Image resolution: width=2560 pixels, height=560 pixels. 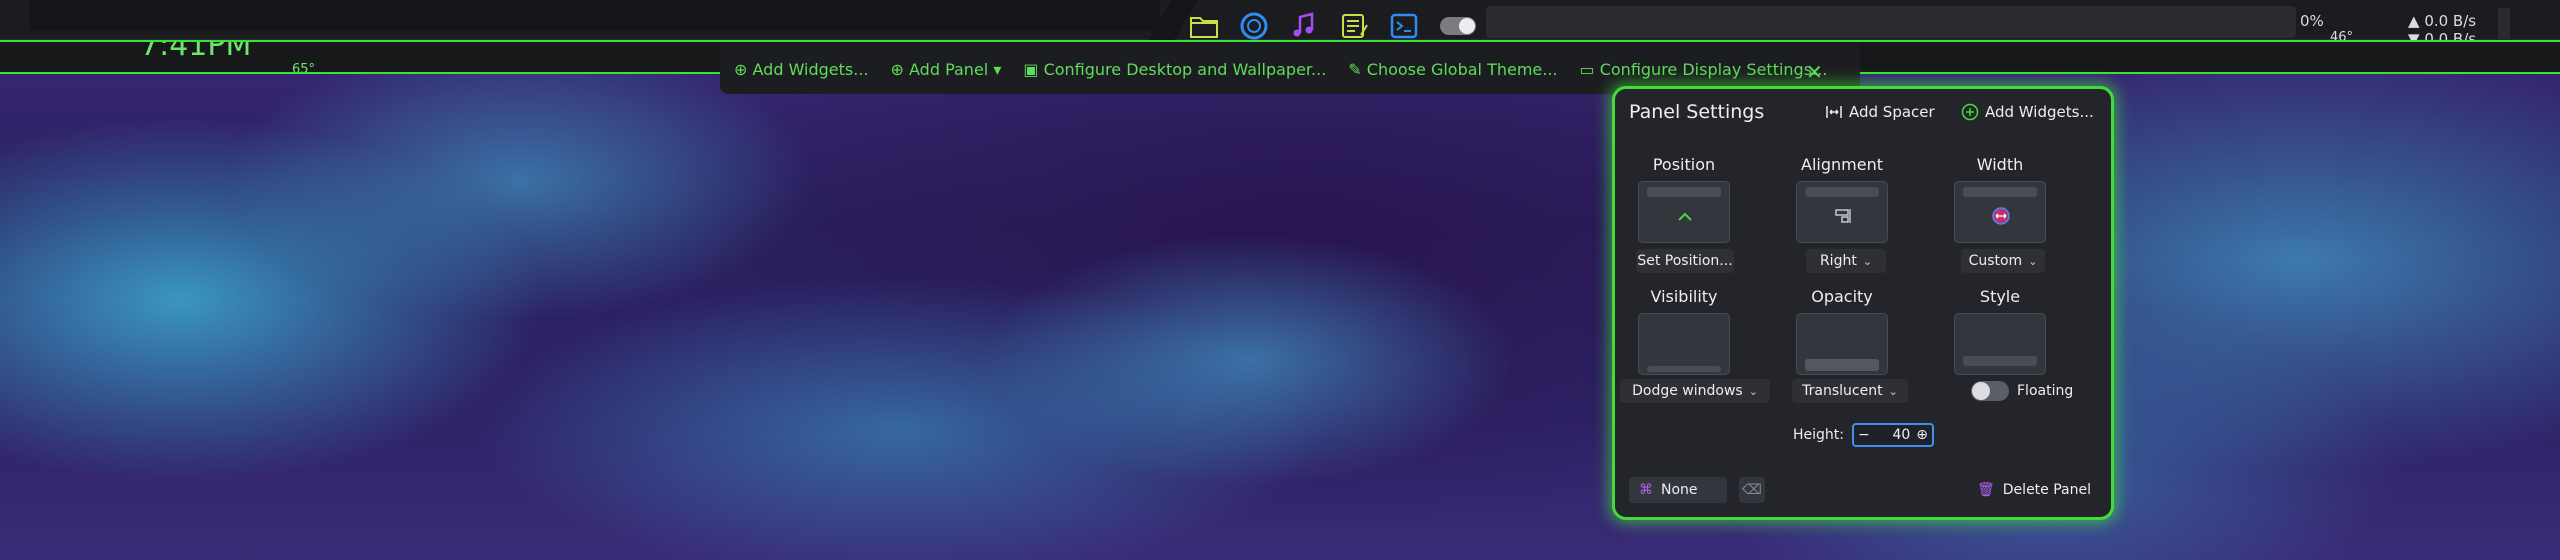 I want to click on task-notes, so click(x=1354, y=26).